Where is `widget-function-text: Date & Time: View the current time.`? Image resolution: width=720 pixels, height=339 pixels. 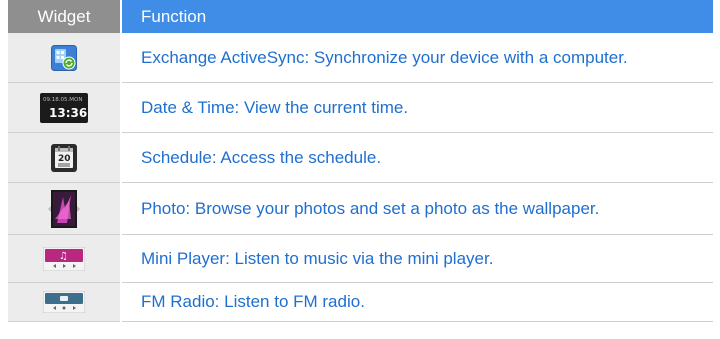
widget-function-text: Date & Time: View the current time. is located at coordinates (417, 107).